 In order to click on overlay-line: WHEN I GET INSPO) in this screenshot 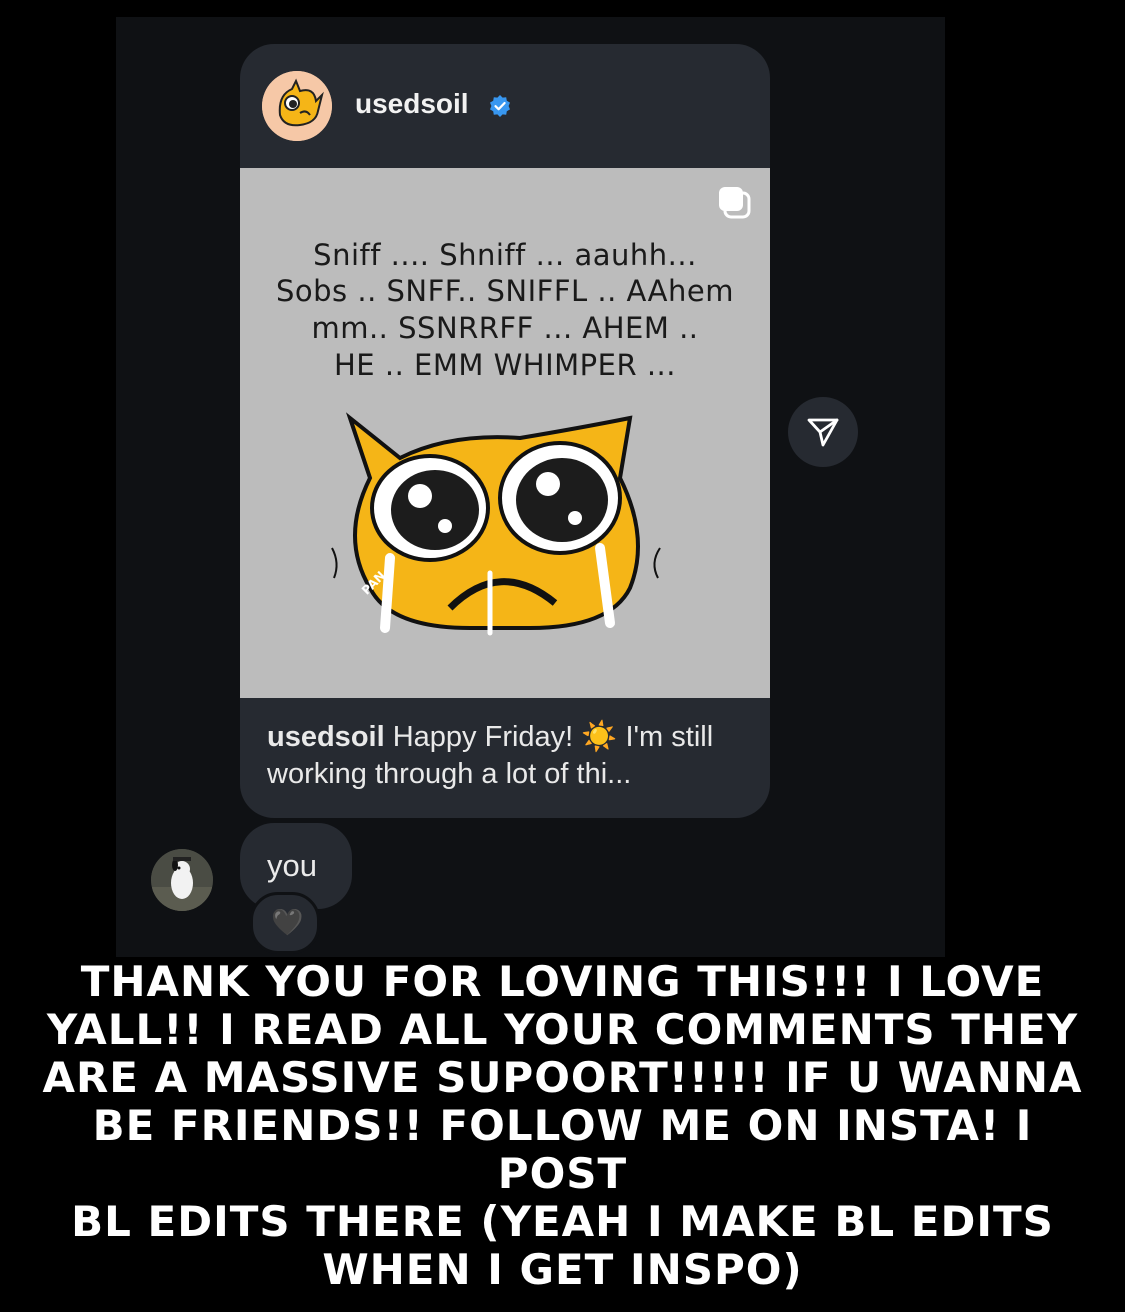, I will do `click(562, 1269)`.